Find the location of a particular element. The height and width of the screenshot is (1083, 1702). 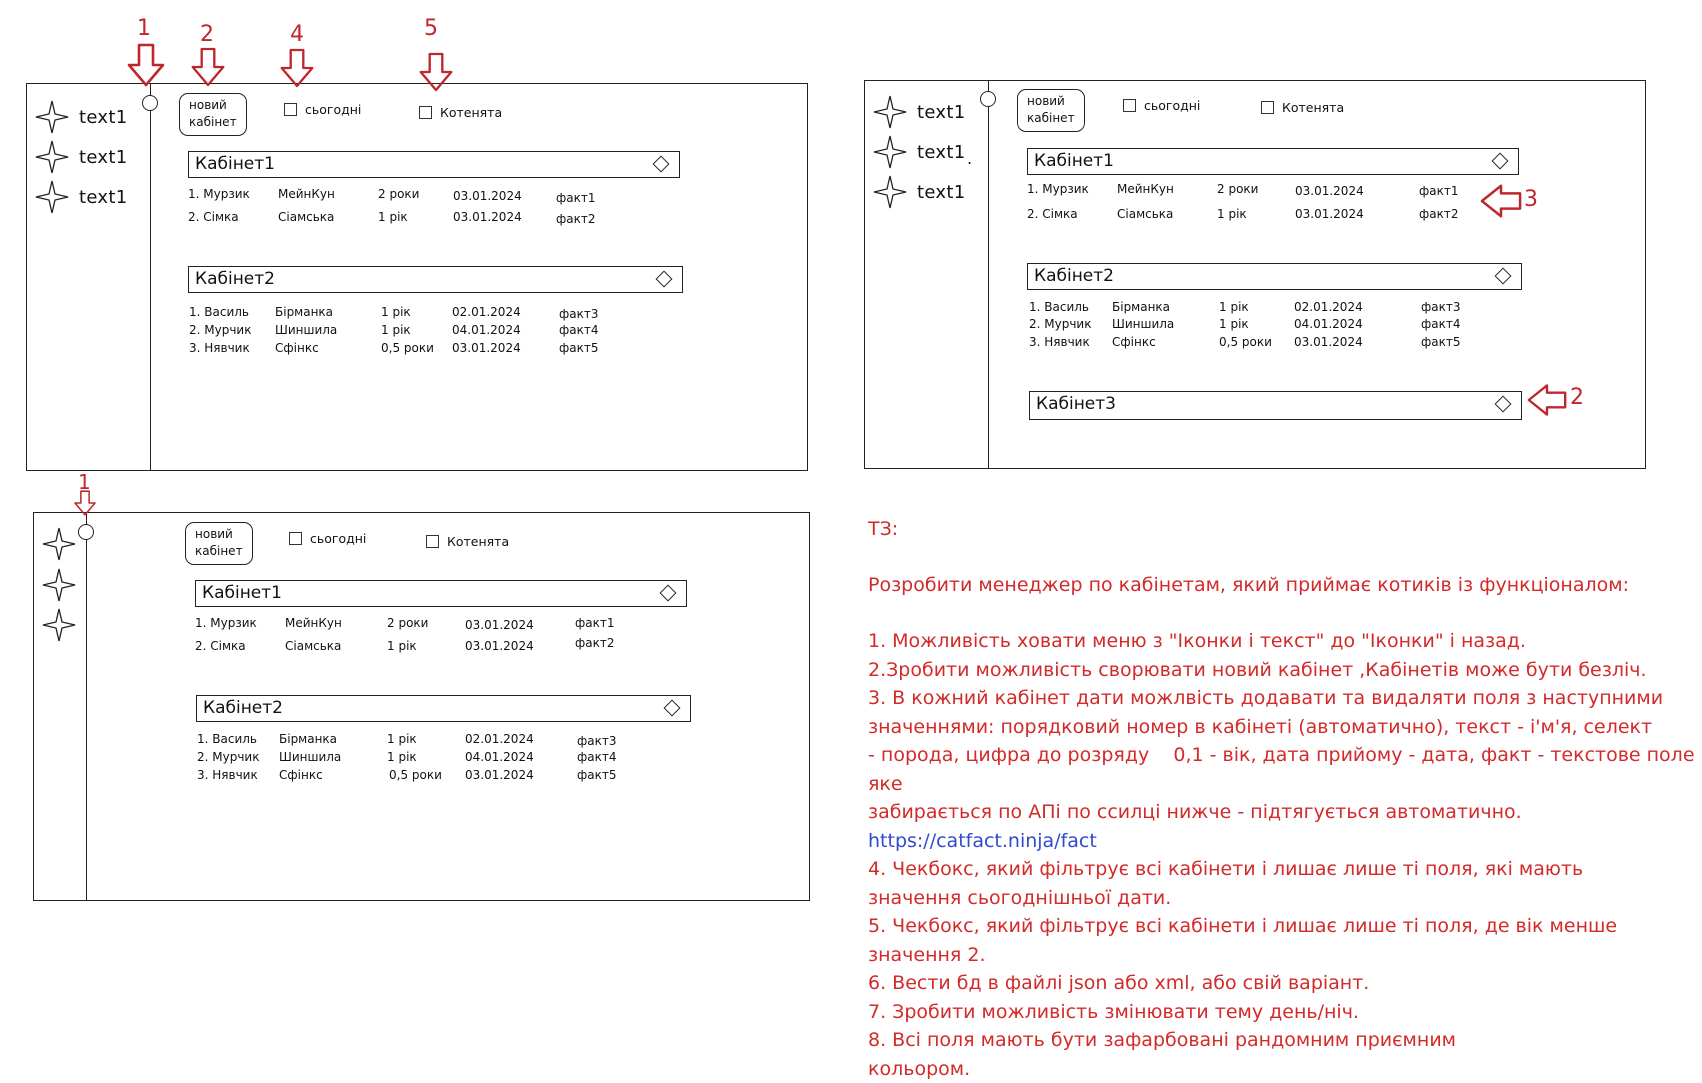

api-link: https://catfact.ninja/fact is located at coordinates (1283, 841).